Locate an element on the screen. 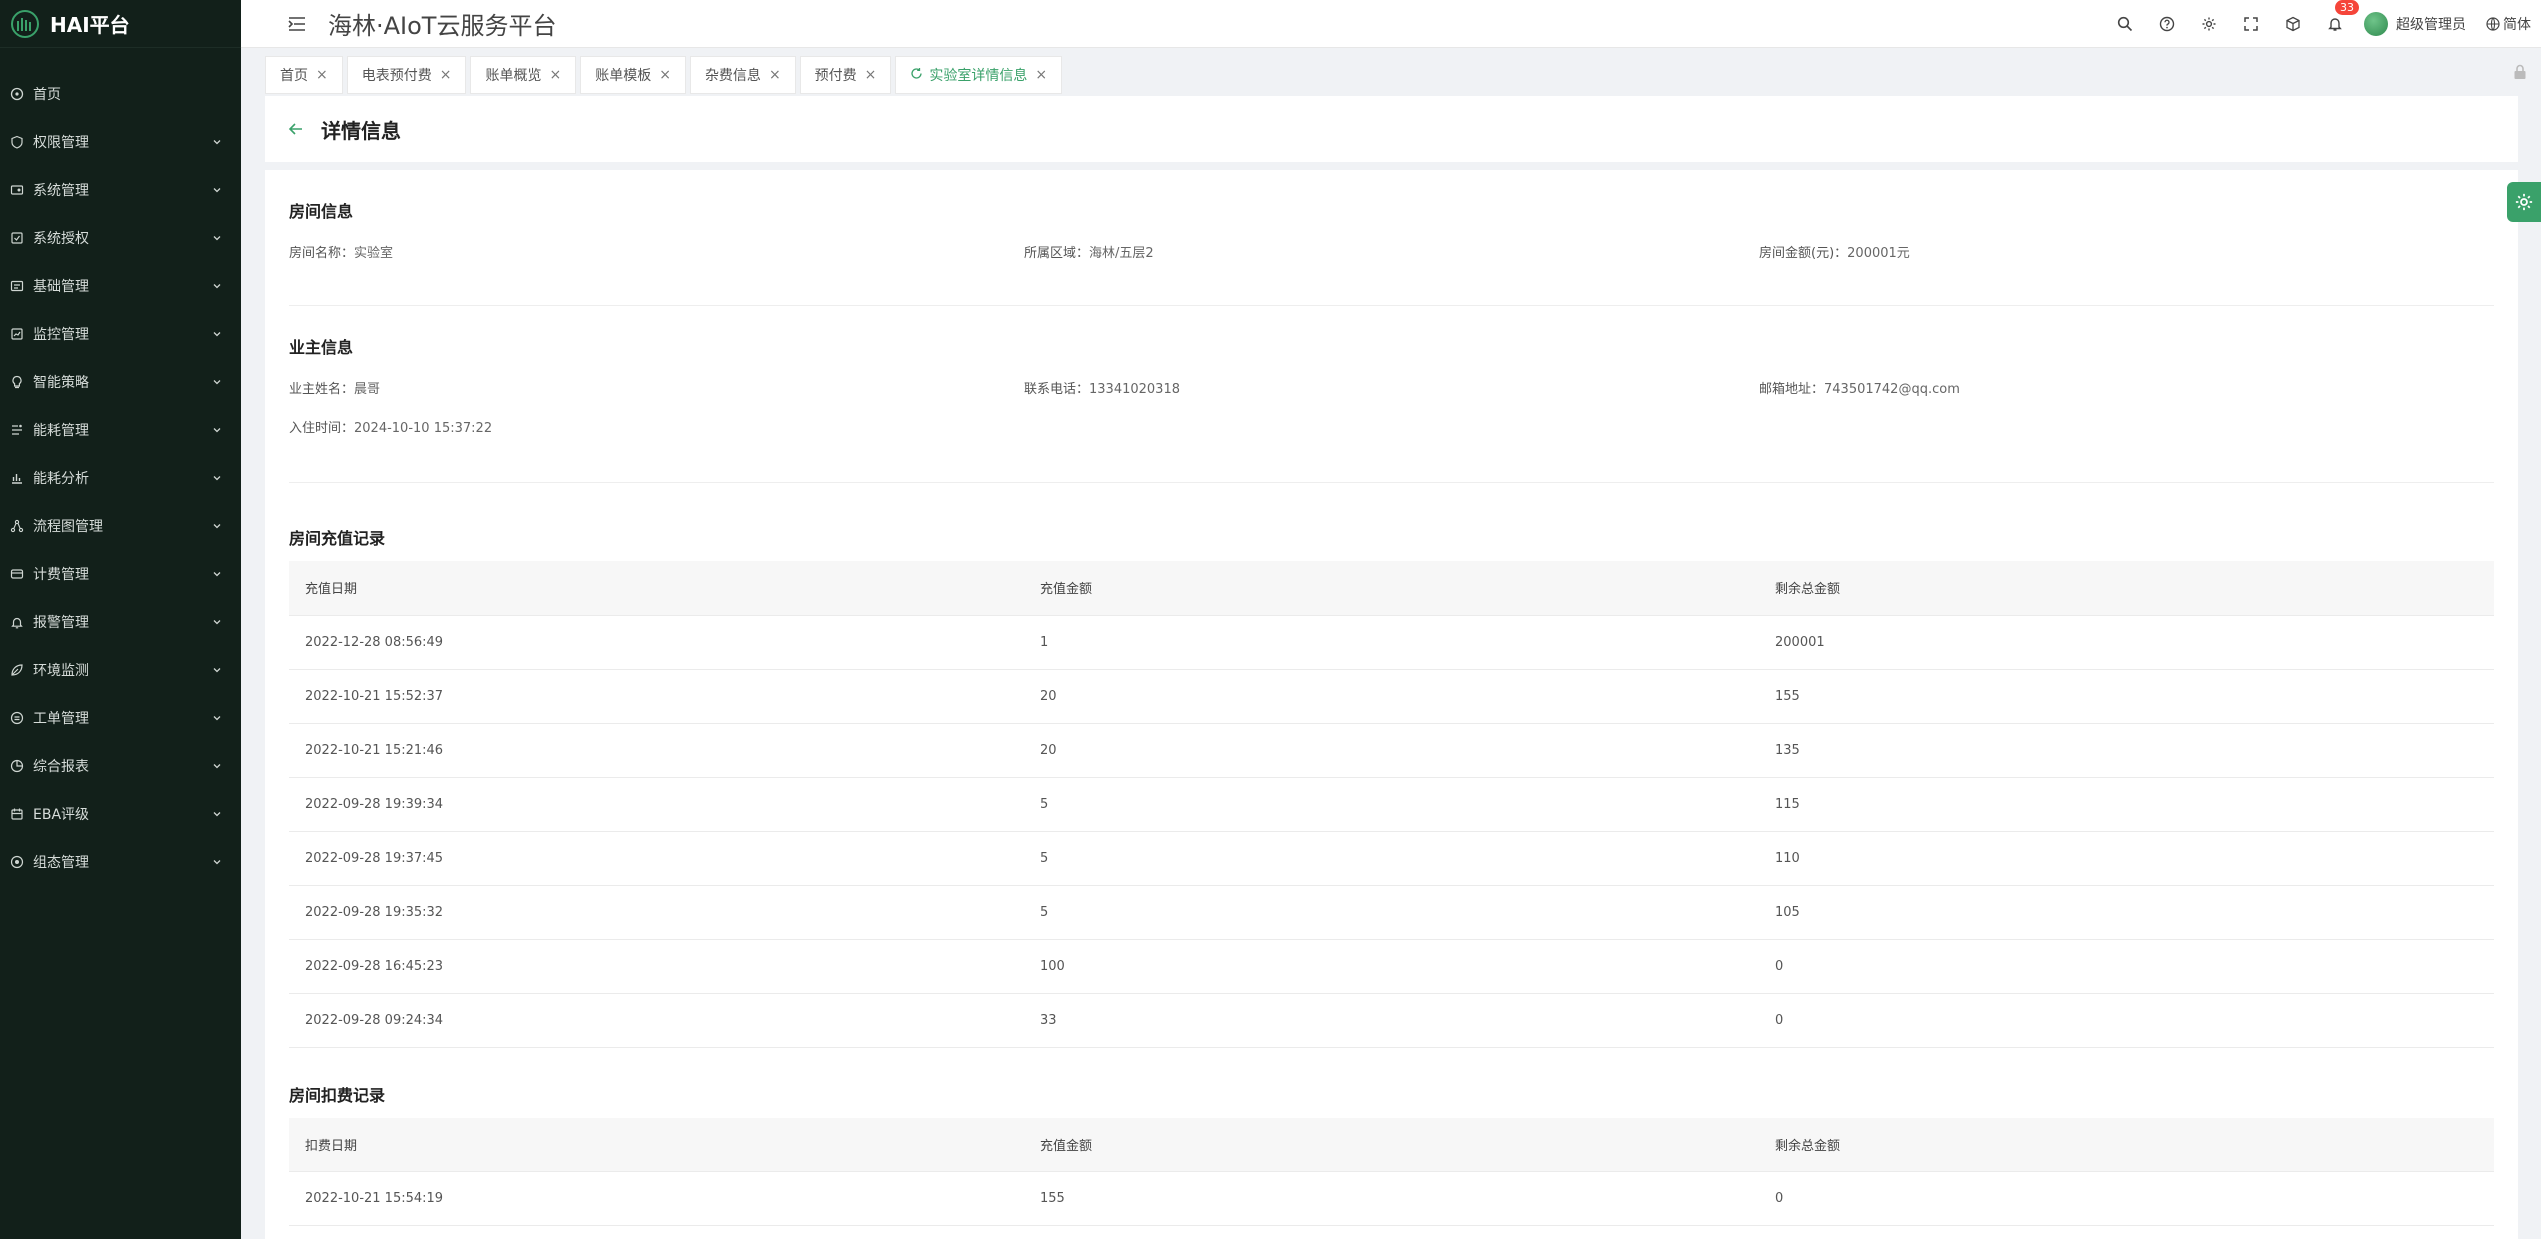 The image size is (2541, 1239). bell-icon: 33 is located at coordinates (2338, 24).